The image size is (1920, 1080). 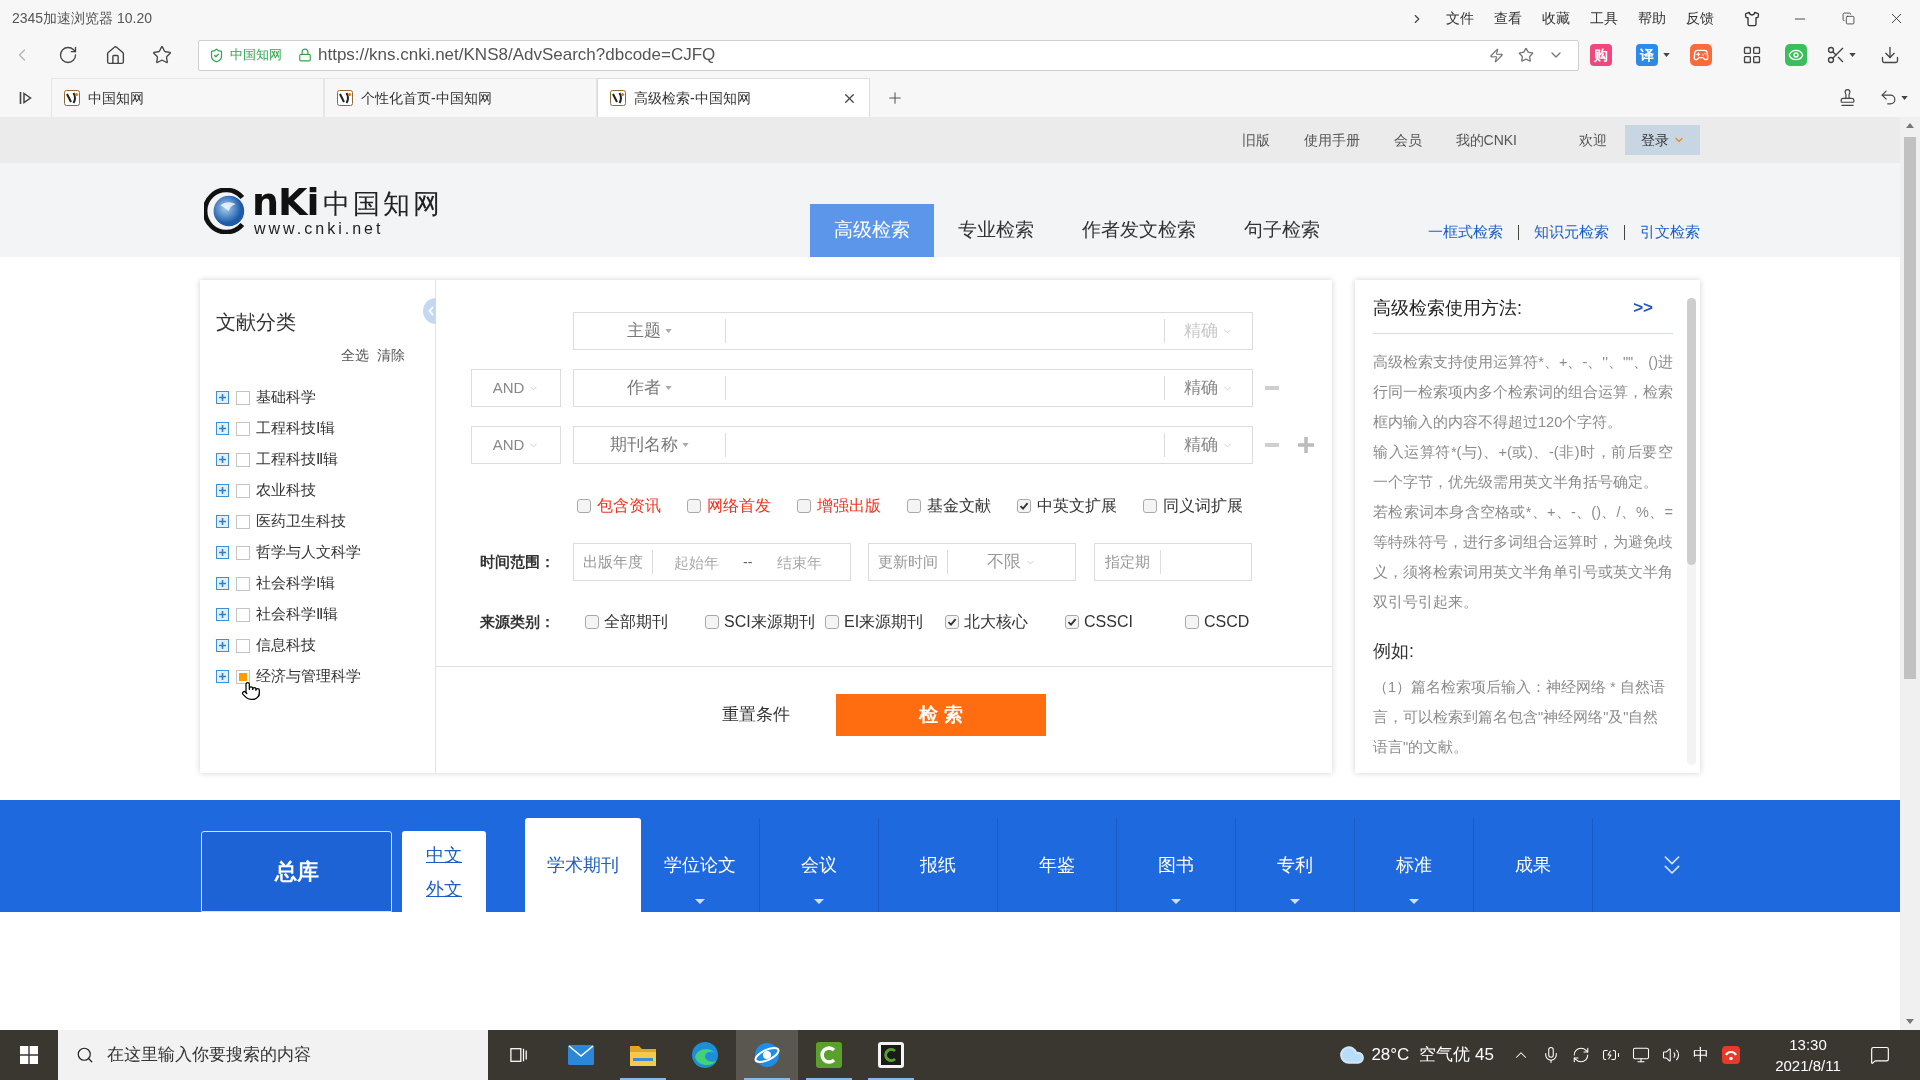 I want to click on search-field-group: 期刊名称 精确, so click(x=913, y=445).